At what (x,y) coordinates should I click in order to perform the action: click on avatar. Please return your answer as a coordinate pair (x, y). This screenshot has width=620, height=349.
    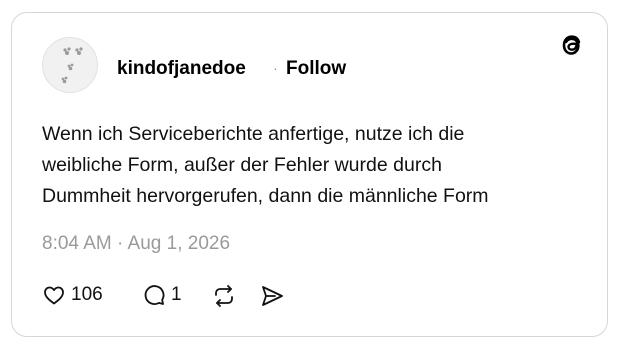
    Looking at the image, I should click on (70, 65).